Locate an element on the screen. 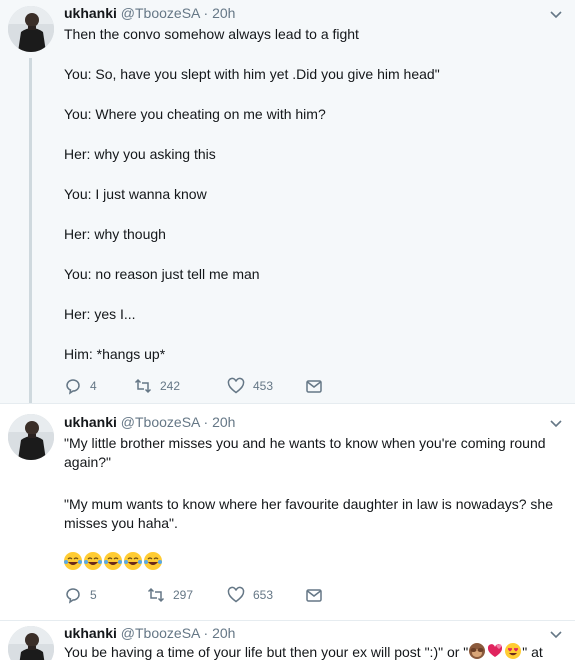  tweet-text-line: misses you haha". is located at coordinates (121, 523).